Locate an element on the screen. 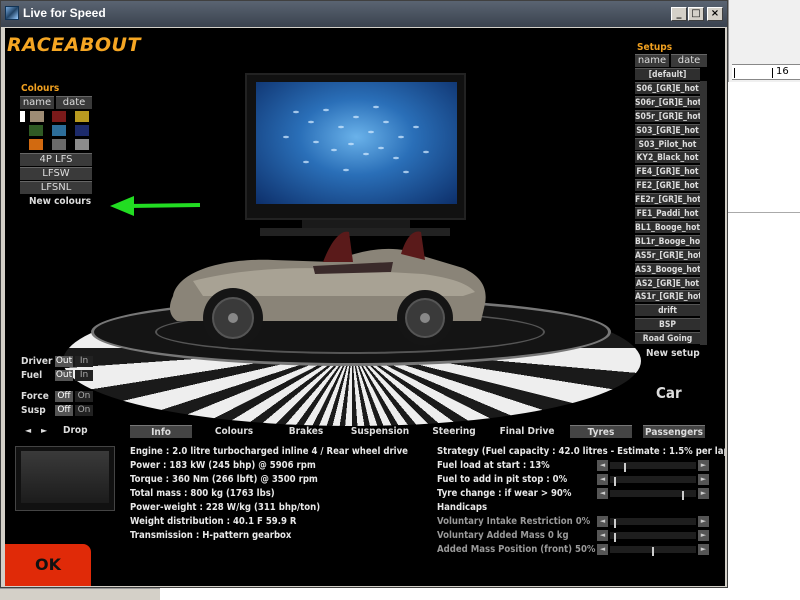 The height and width of the screenshot is (600, 800). new-setup-button: New setup is located at coordinates (673, 353).